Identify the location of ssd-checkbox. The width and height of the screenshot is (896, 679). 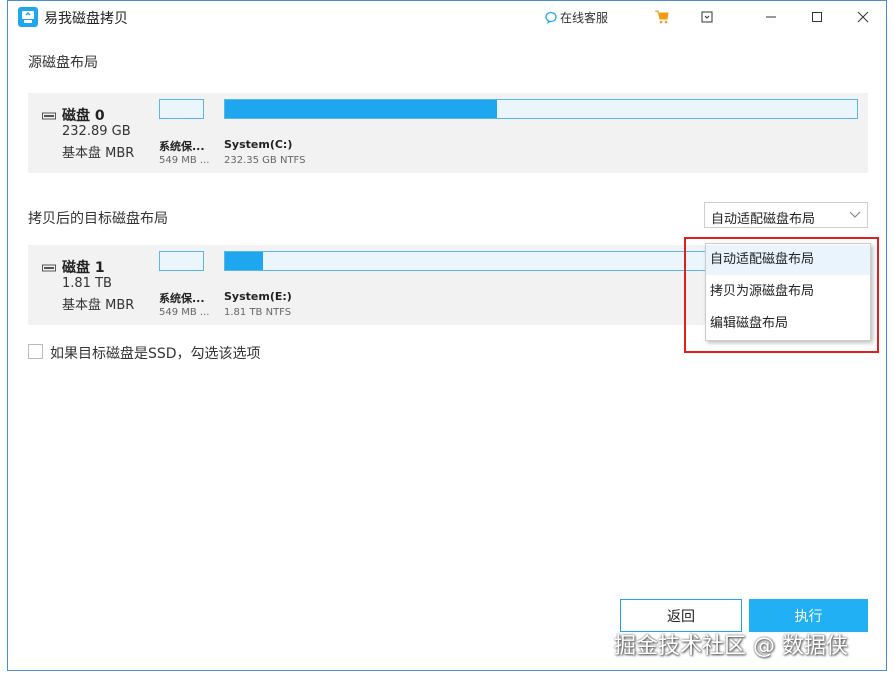
(35, 351).